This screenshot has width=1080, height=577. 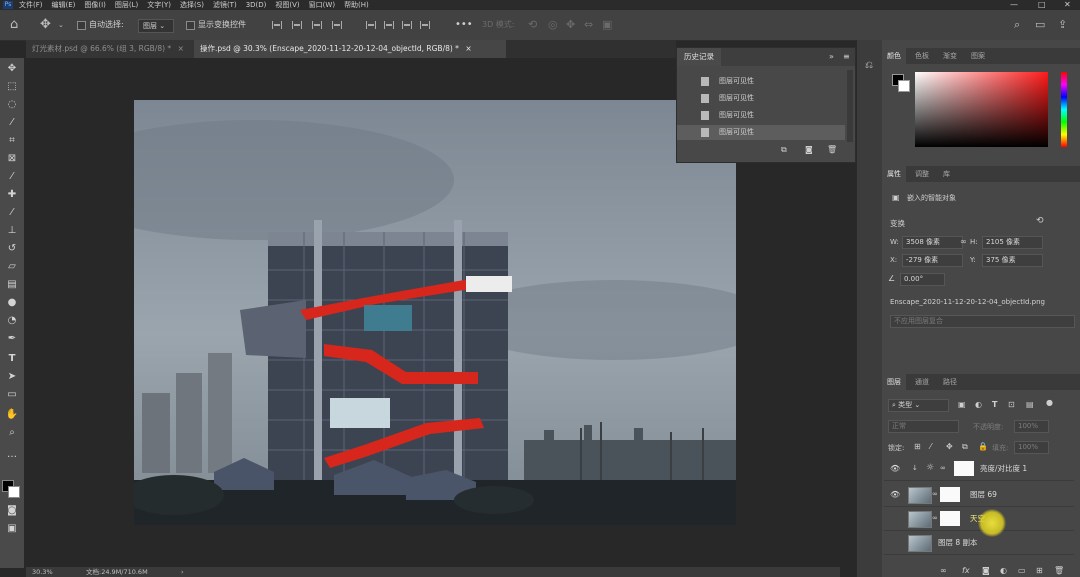 What do you see at coordinates (932, 242) in the screenshot?
I see `width-field: 3508 像素` at bounding box center [932, 242].